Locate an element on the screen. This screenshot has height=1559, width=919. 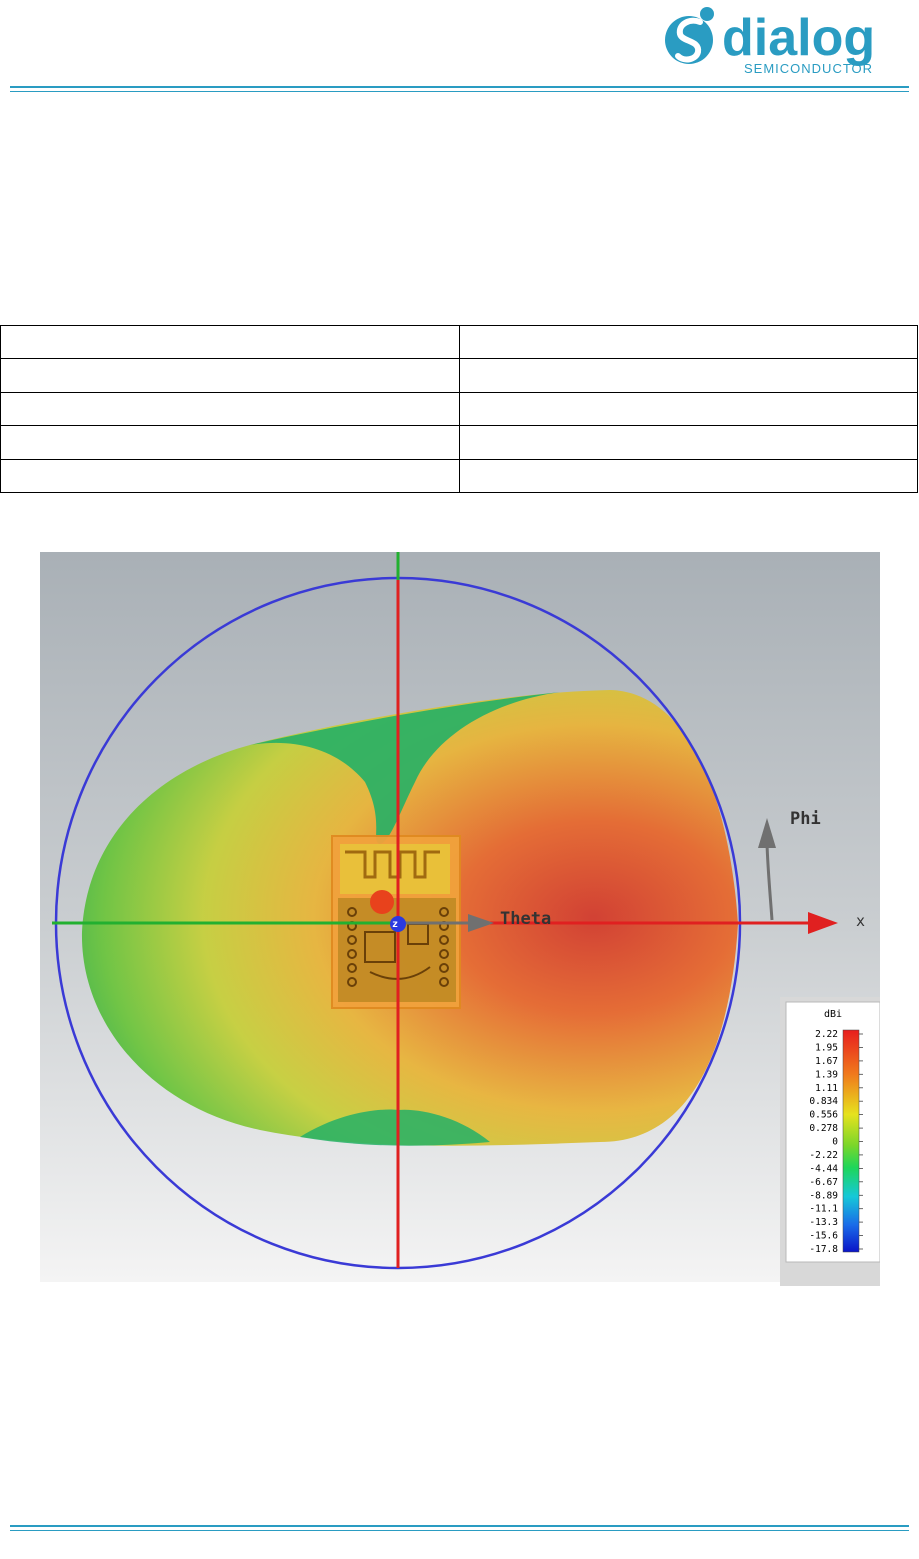
logo-word: dialog is located at coordinates (798, 38).